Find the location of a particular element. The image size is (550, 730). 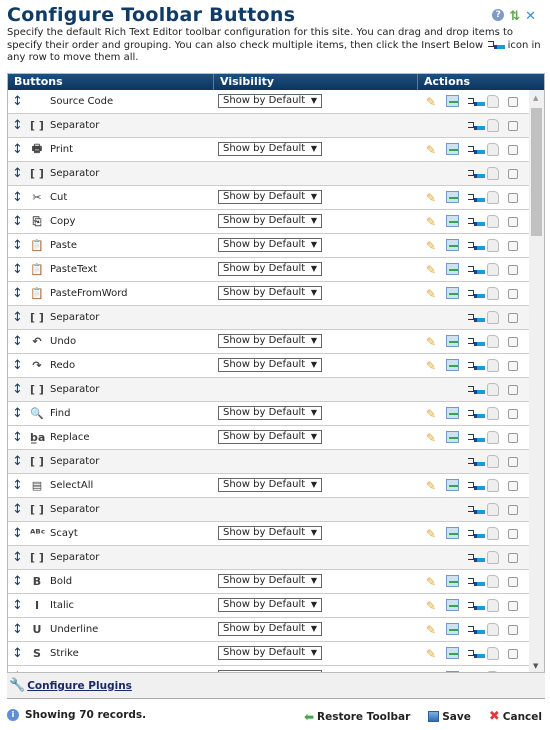

scroll-up-icon: ▲ is located at coordinates (535, 98).